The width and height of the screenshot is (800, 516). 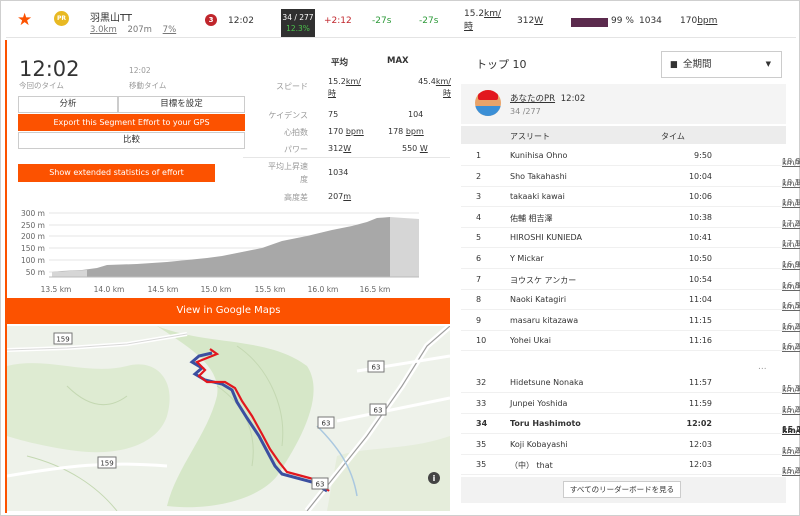 I want to click on leaderboard-row: 34Toru Hashimoto12:0215.2km/時, so click(x=630, y=424).